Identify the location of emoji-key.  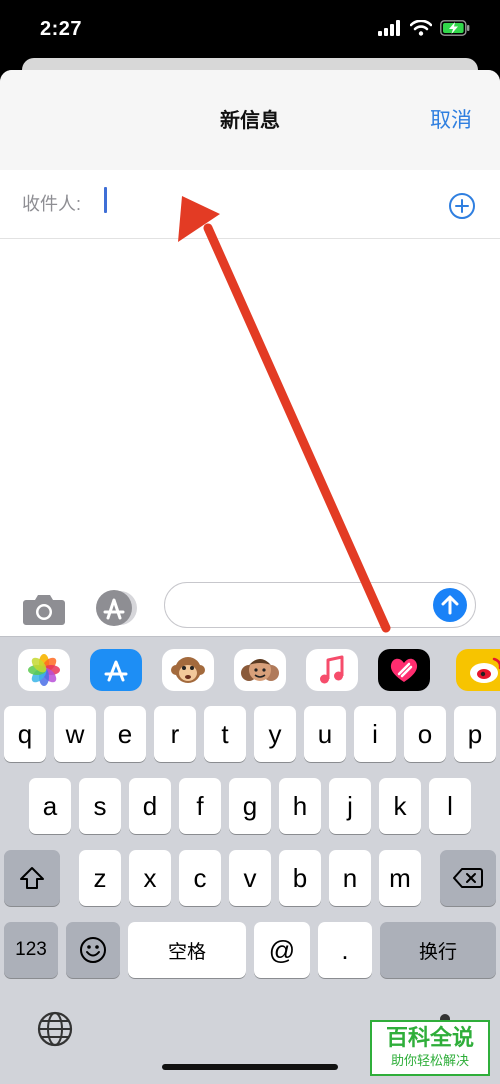
(93, 950).